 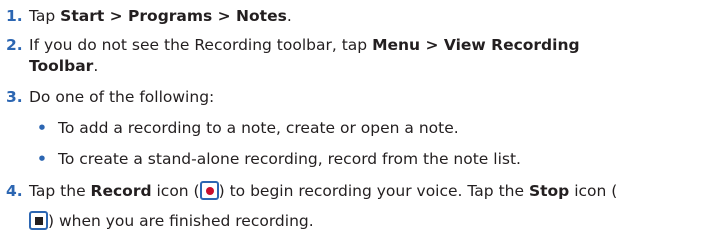 I want to click on step-text: Do one of the following:, so click(x=122, y=97).